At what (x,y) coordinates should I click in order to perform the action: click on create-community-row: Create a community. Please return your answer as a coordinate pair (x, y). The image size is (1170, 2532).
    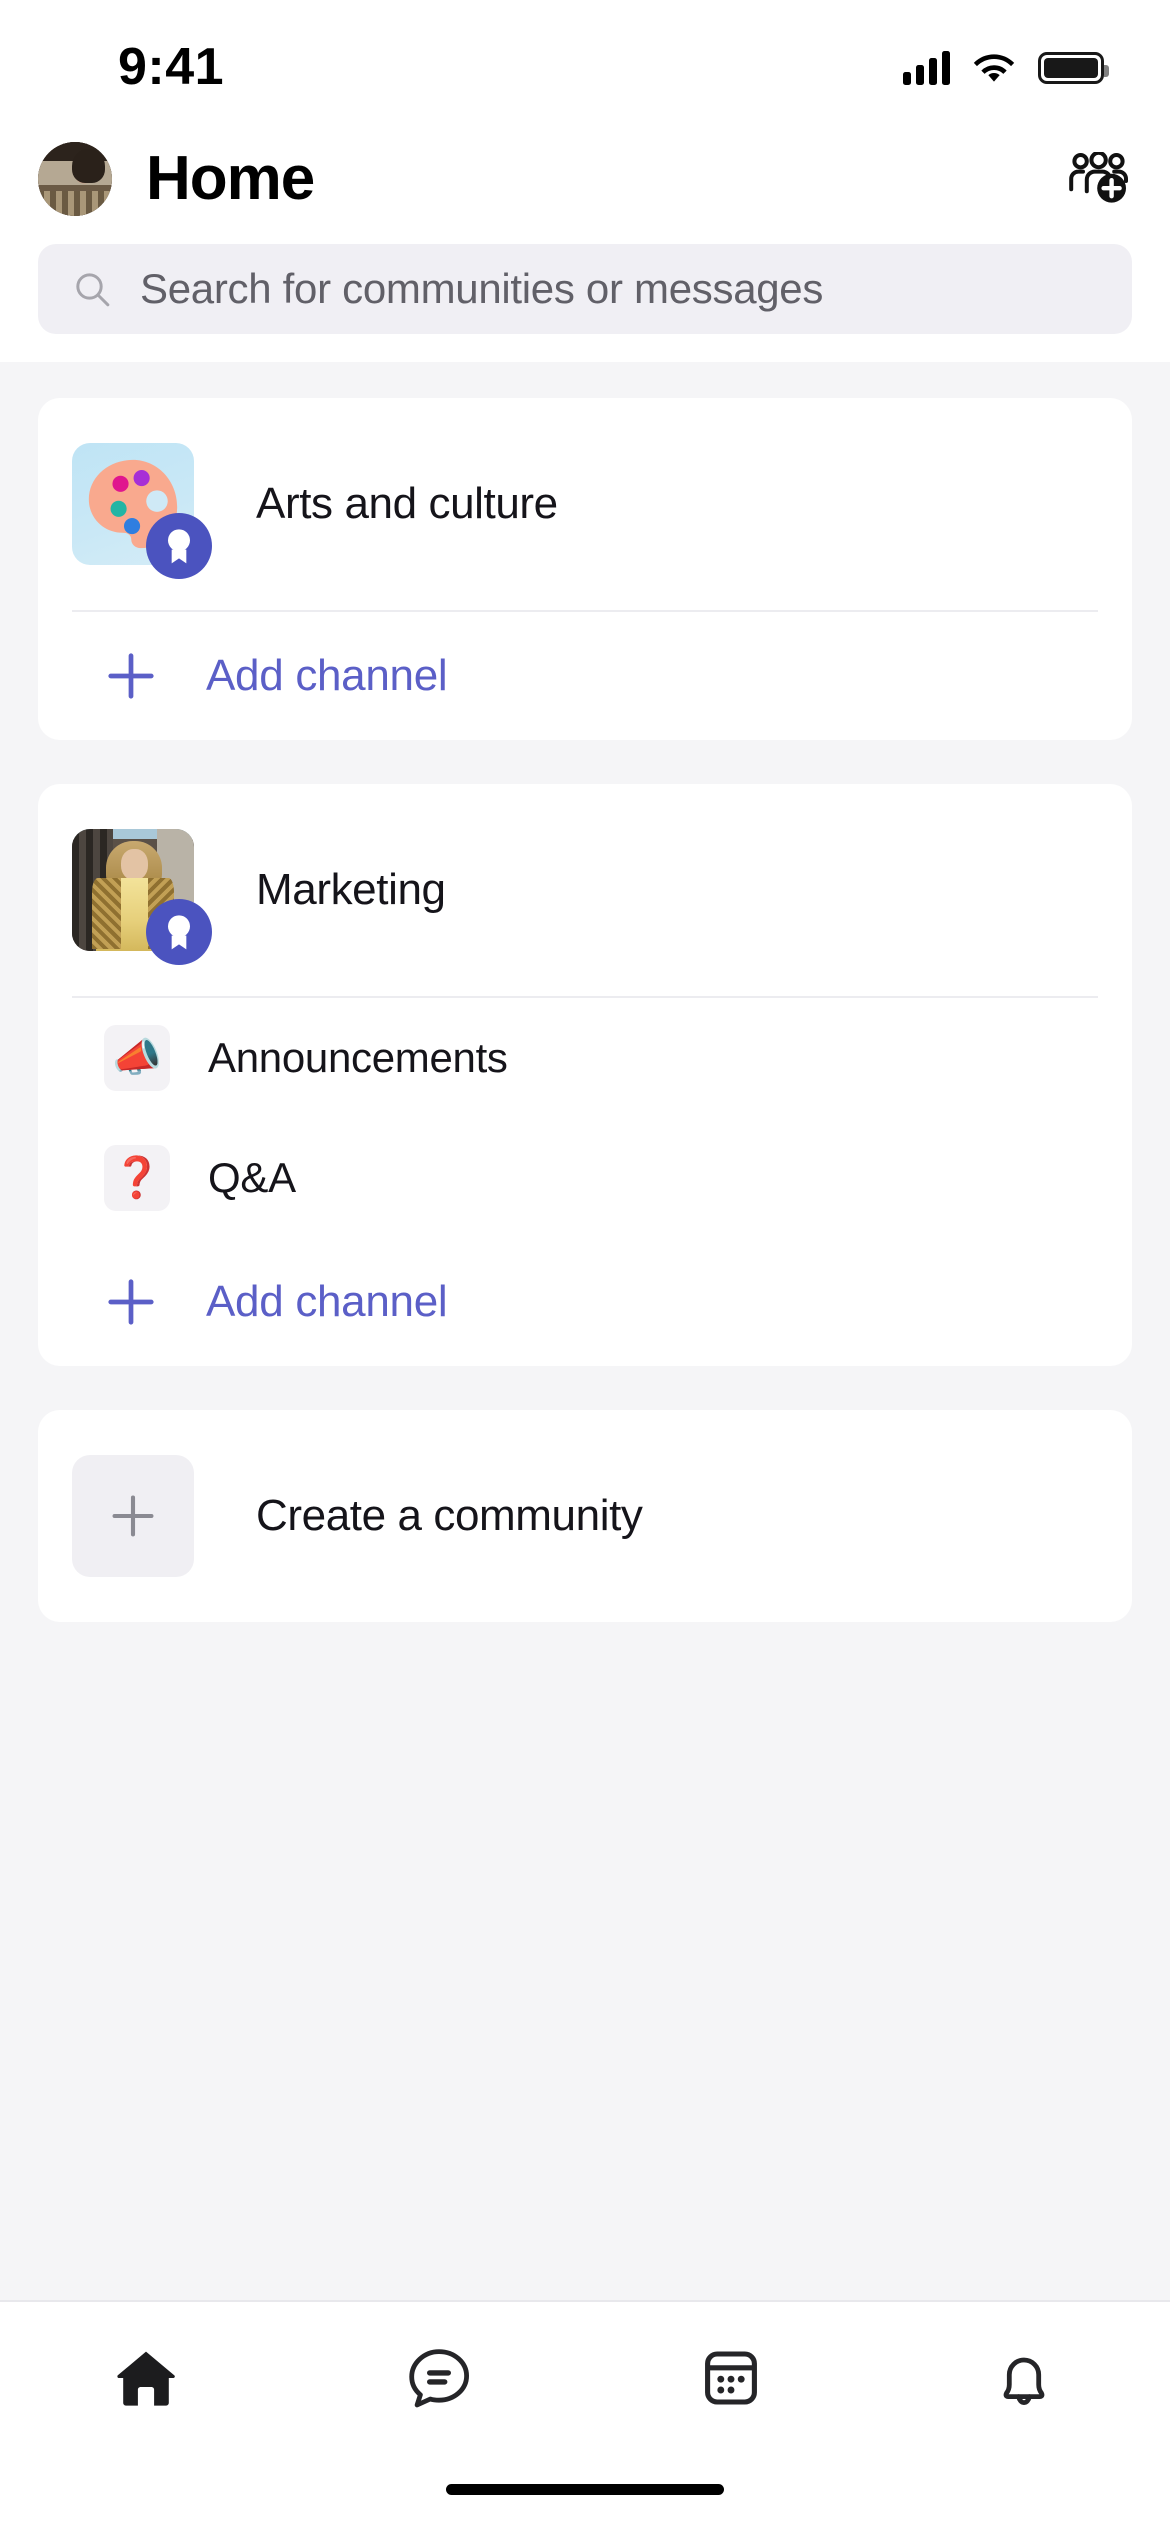
    Looking at the image, I should click on (585, 1516).